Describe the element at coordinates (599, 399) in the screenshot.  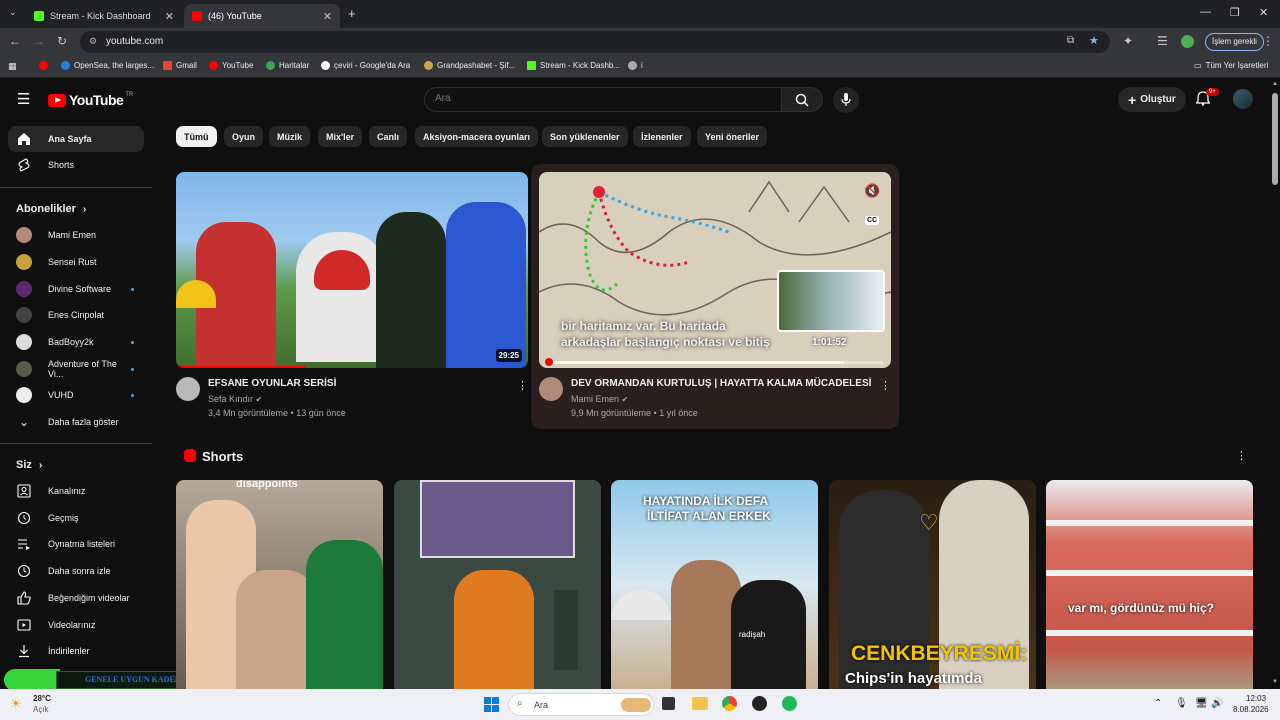
I see `video-channel: Mami Emen ✔` at that location.